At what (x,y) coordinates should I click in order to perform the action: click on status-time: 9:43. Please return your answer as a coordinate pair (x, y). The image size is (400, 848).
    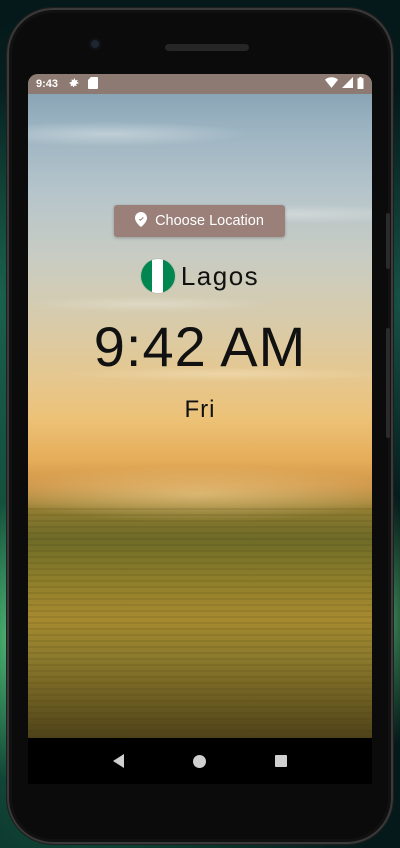
    Looking at the image, I should click on (47, 84).